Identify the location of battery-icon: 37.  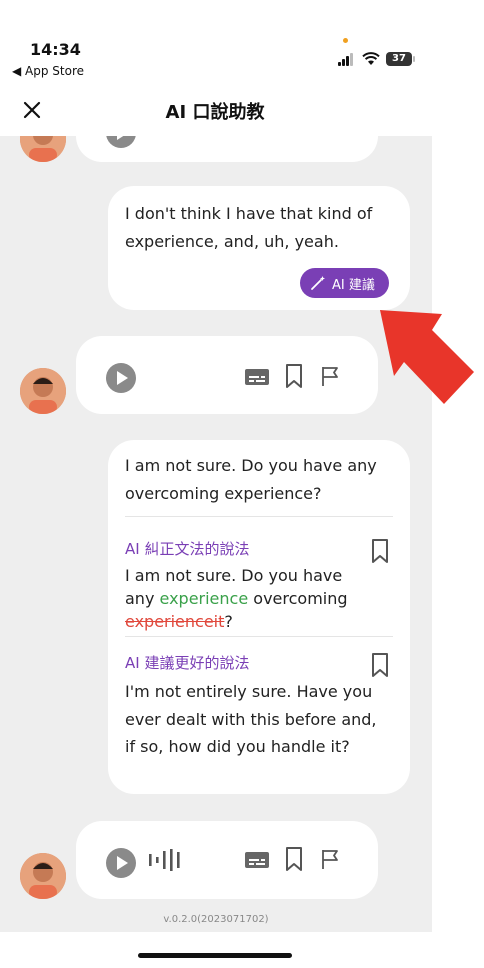
(399, 59).